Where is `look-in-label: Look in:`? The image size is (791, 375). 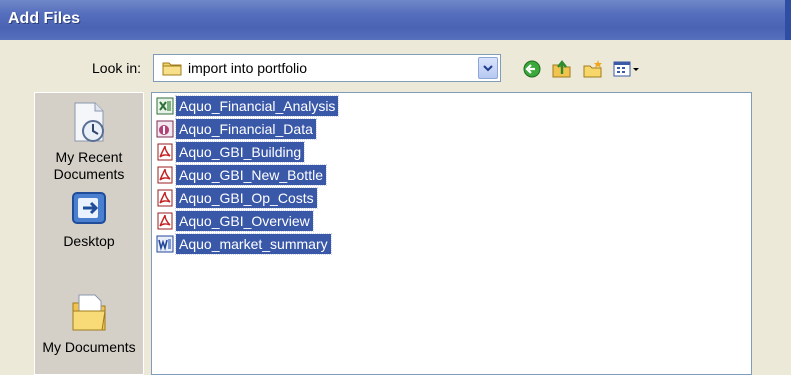 look-in-label: Look in: is located at coordinates (117, 68).